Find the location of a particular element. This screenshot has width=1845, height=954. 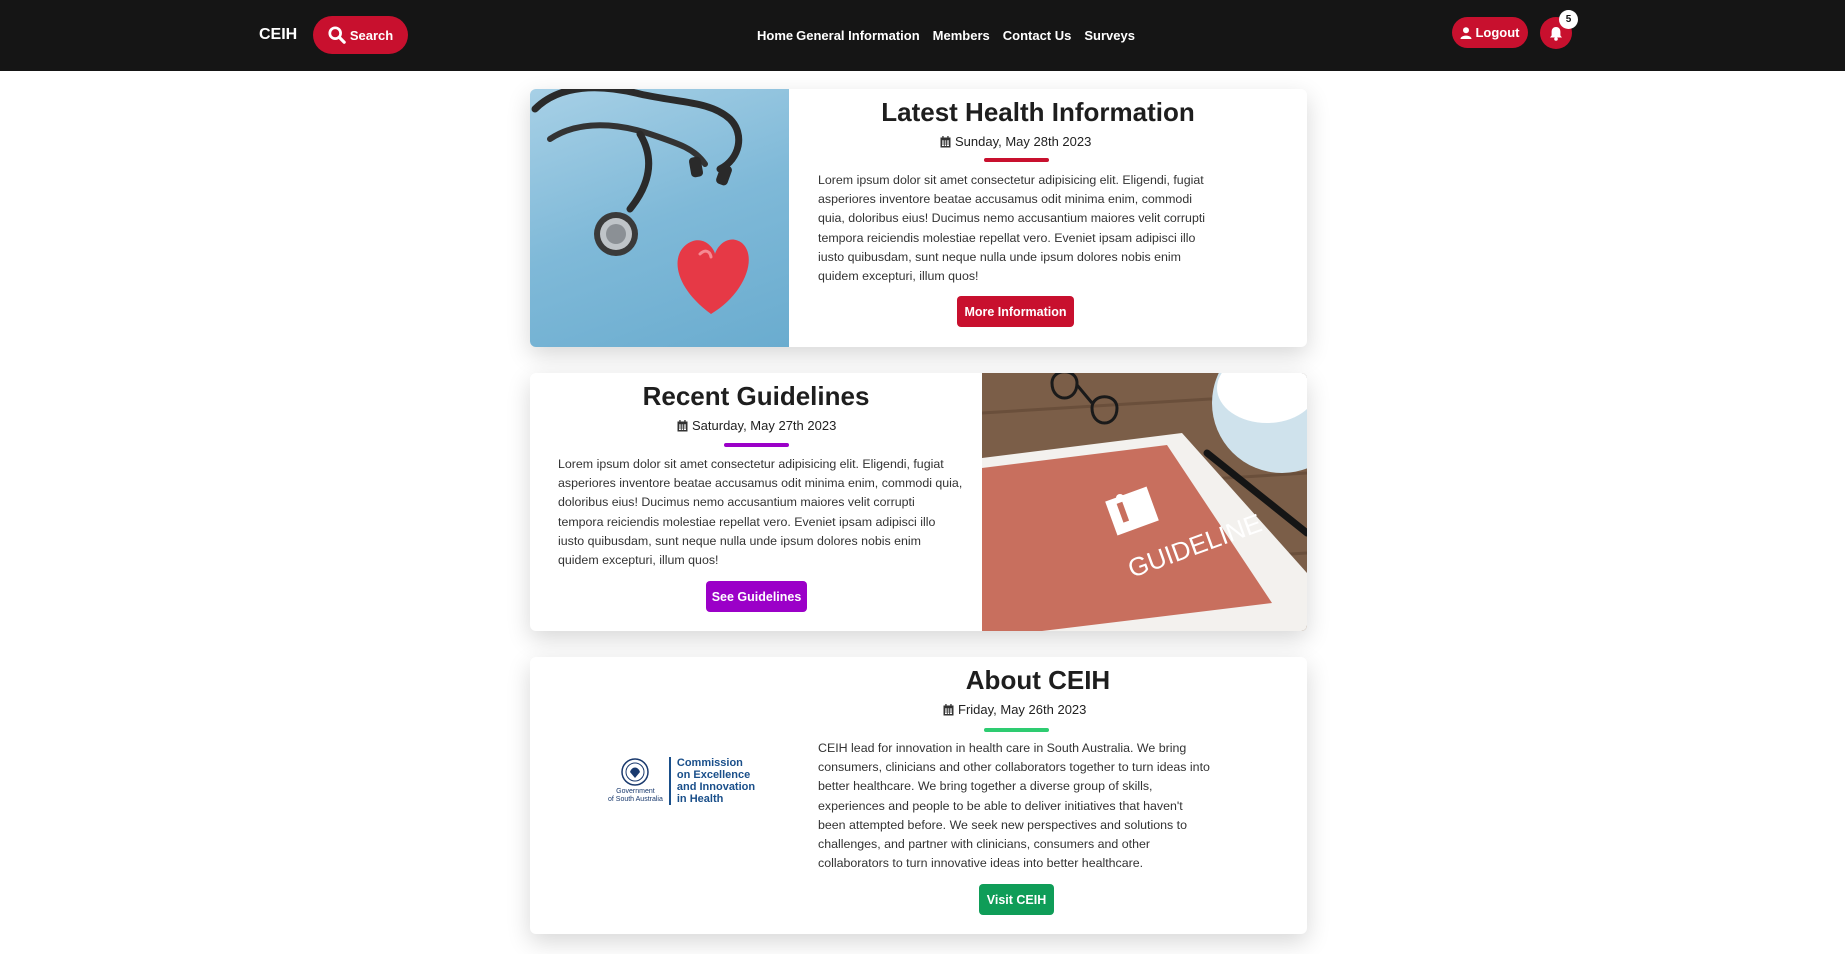

coat-of-arms-icon is located at coordinates (635, 772).